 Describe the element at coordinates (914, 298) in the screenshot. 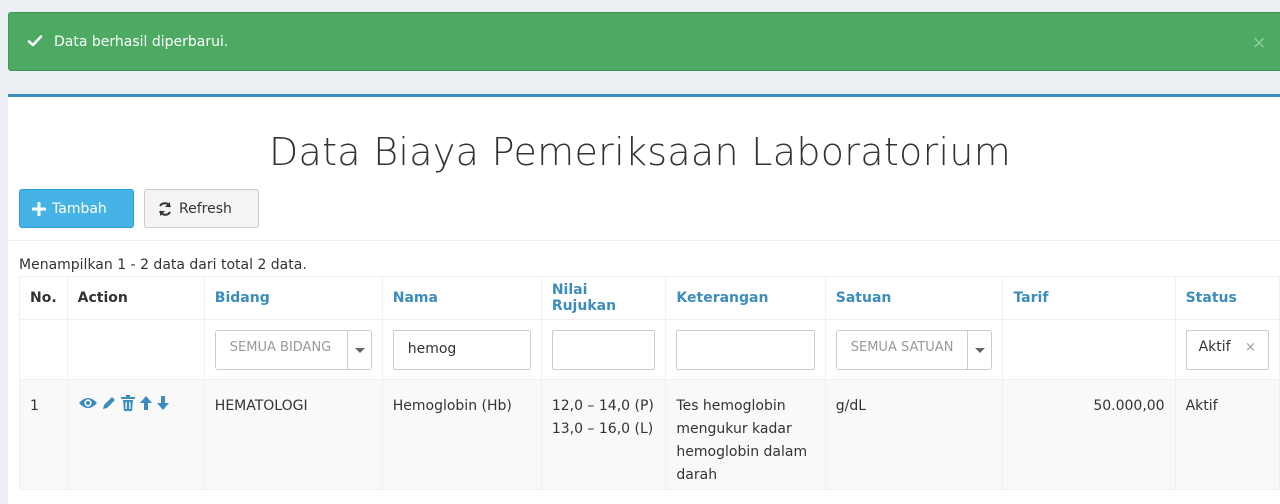

I see `column-header-satuan: Satuan` at that location.